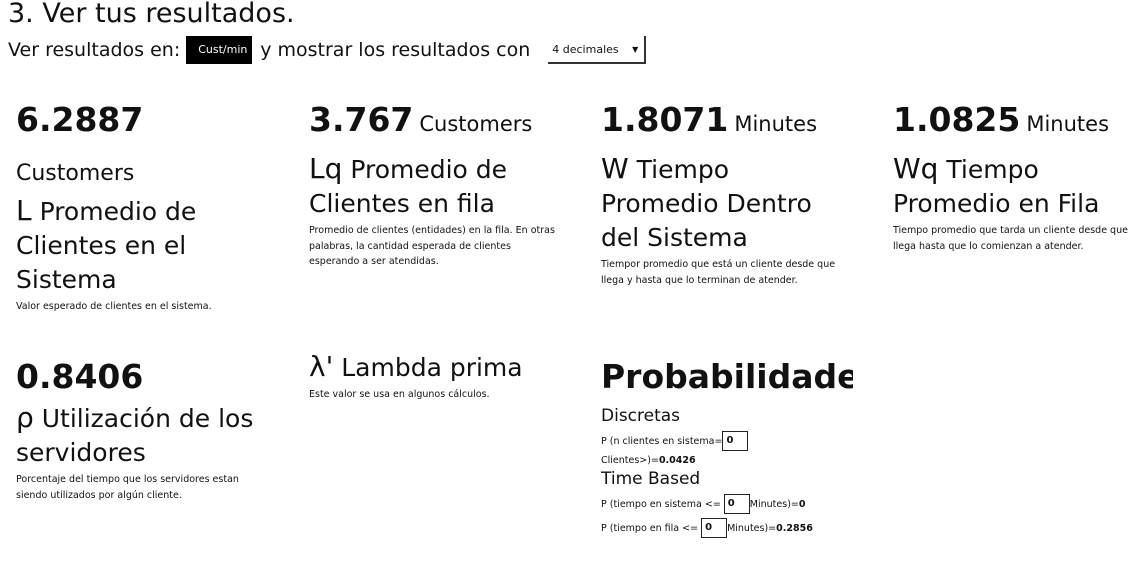 The image size is (1136, 569). What do you see at coordinates (651, 479) in the screenshot?
I see `time-based-title: Time Based` at bounding box center [651, 479].